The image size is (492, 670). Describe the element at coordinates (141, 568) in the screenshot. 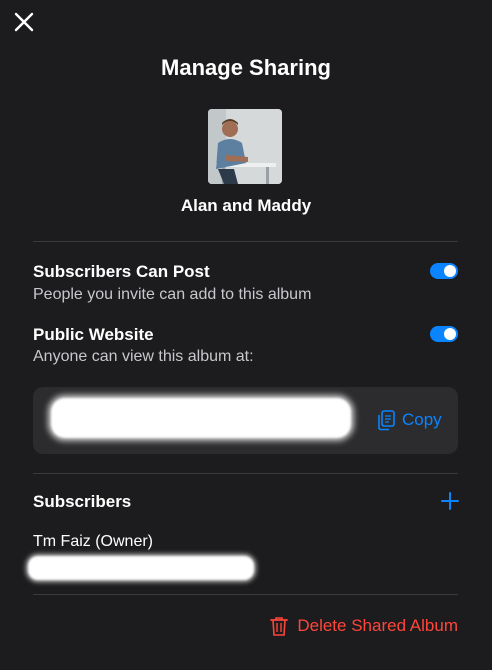

I see `subscriber-owner-email-redacted` at that location.